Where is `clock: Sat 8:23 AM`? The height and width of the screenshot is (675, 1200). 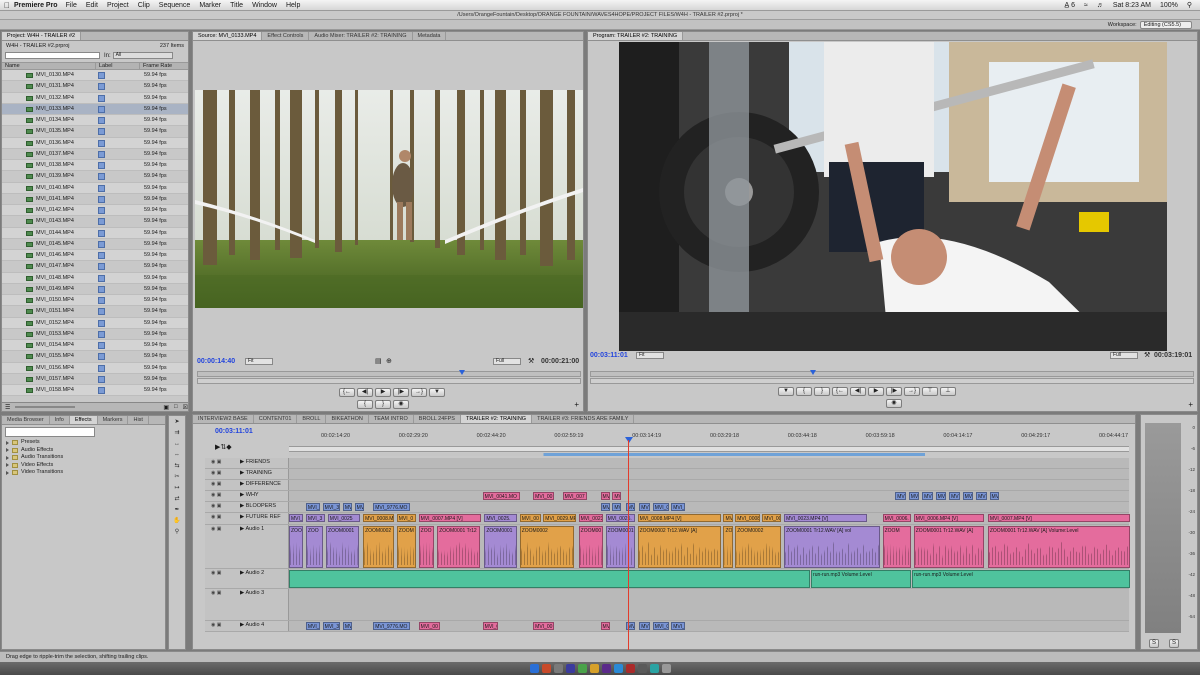
clock: Sat 8:23 AM is located at coordinates (1132, 5).